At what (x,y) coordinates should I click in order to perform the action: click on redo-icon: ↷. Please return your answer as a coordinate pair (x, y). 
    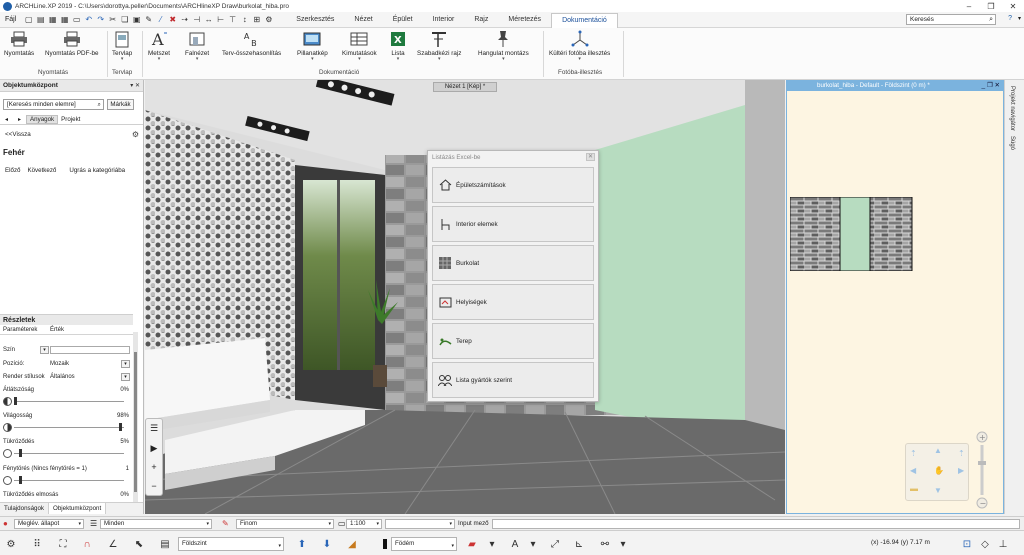
    Looking at the image, I should click on (100, 19).